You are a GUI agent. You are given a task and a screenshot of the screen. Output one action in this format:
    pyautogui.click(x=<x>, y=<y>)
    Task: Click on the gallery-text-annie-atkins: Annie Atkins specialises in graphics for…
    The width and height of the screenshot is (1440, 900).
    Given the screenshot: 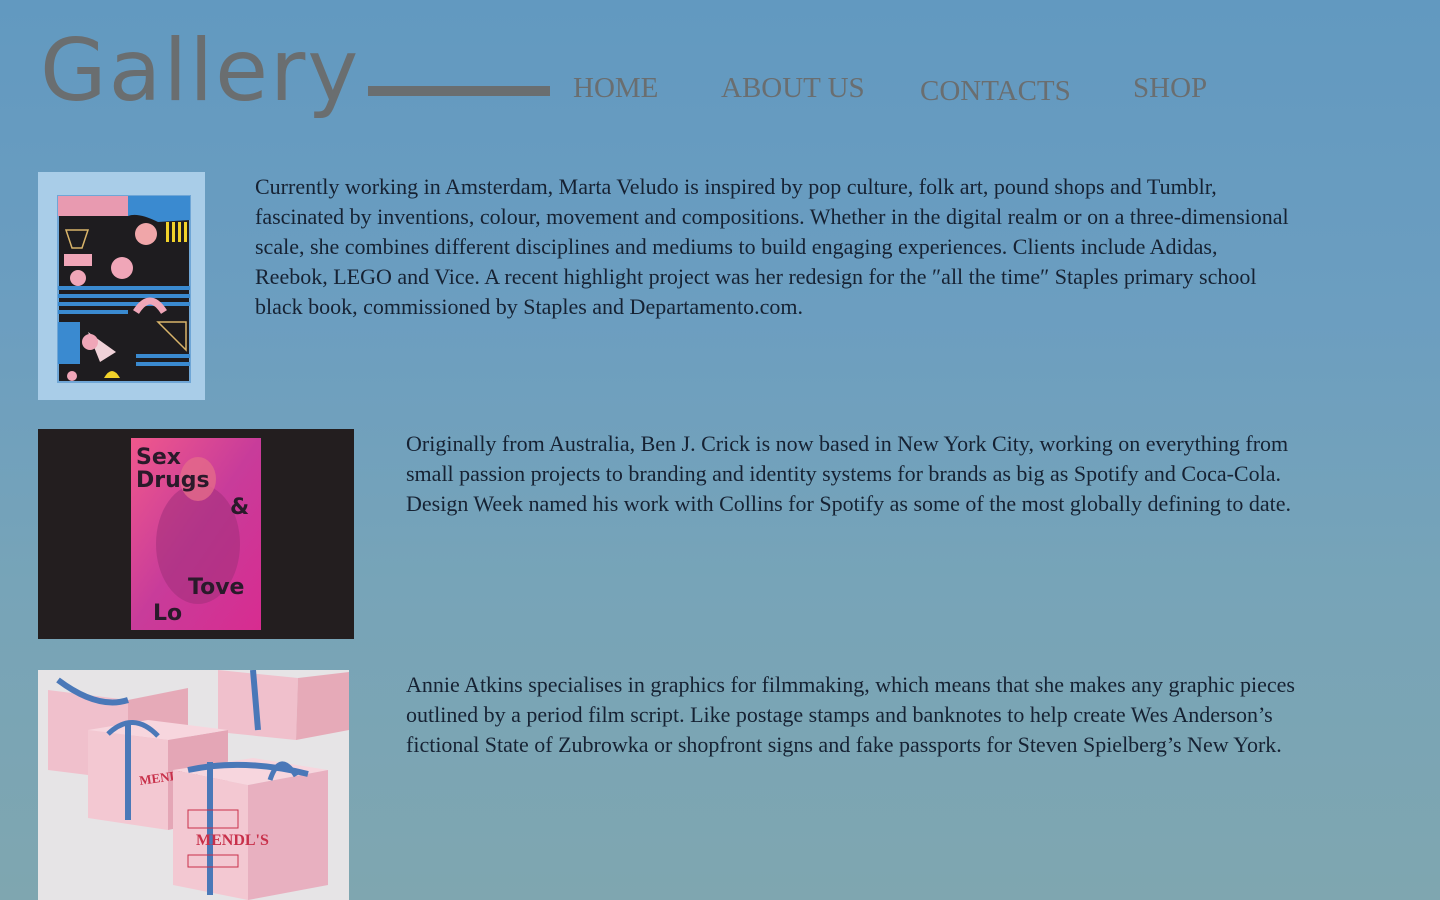 What is the action you would take?
    pyautogui.click(x=850, y=714)
    